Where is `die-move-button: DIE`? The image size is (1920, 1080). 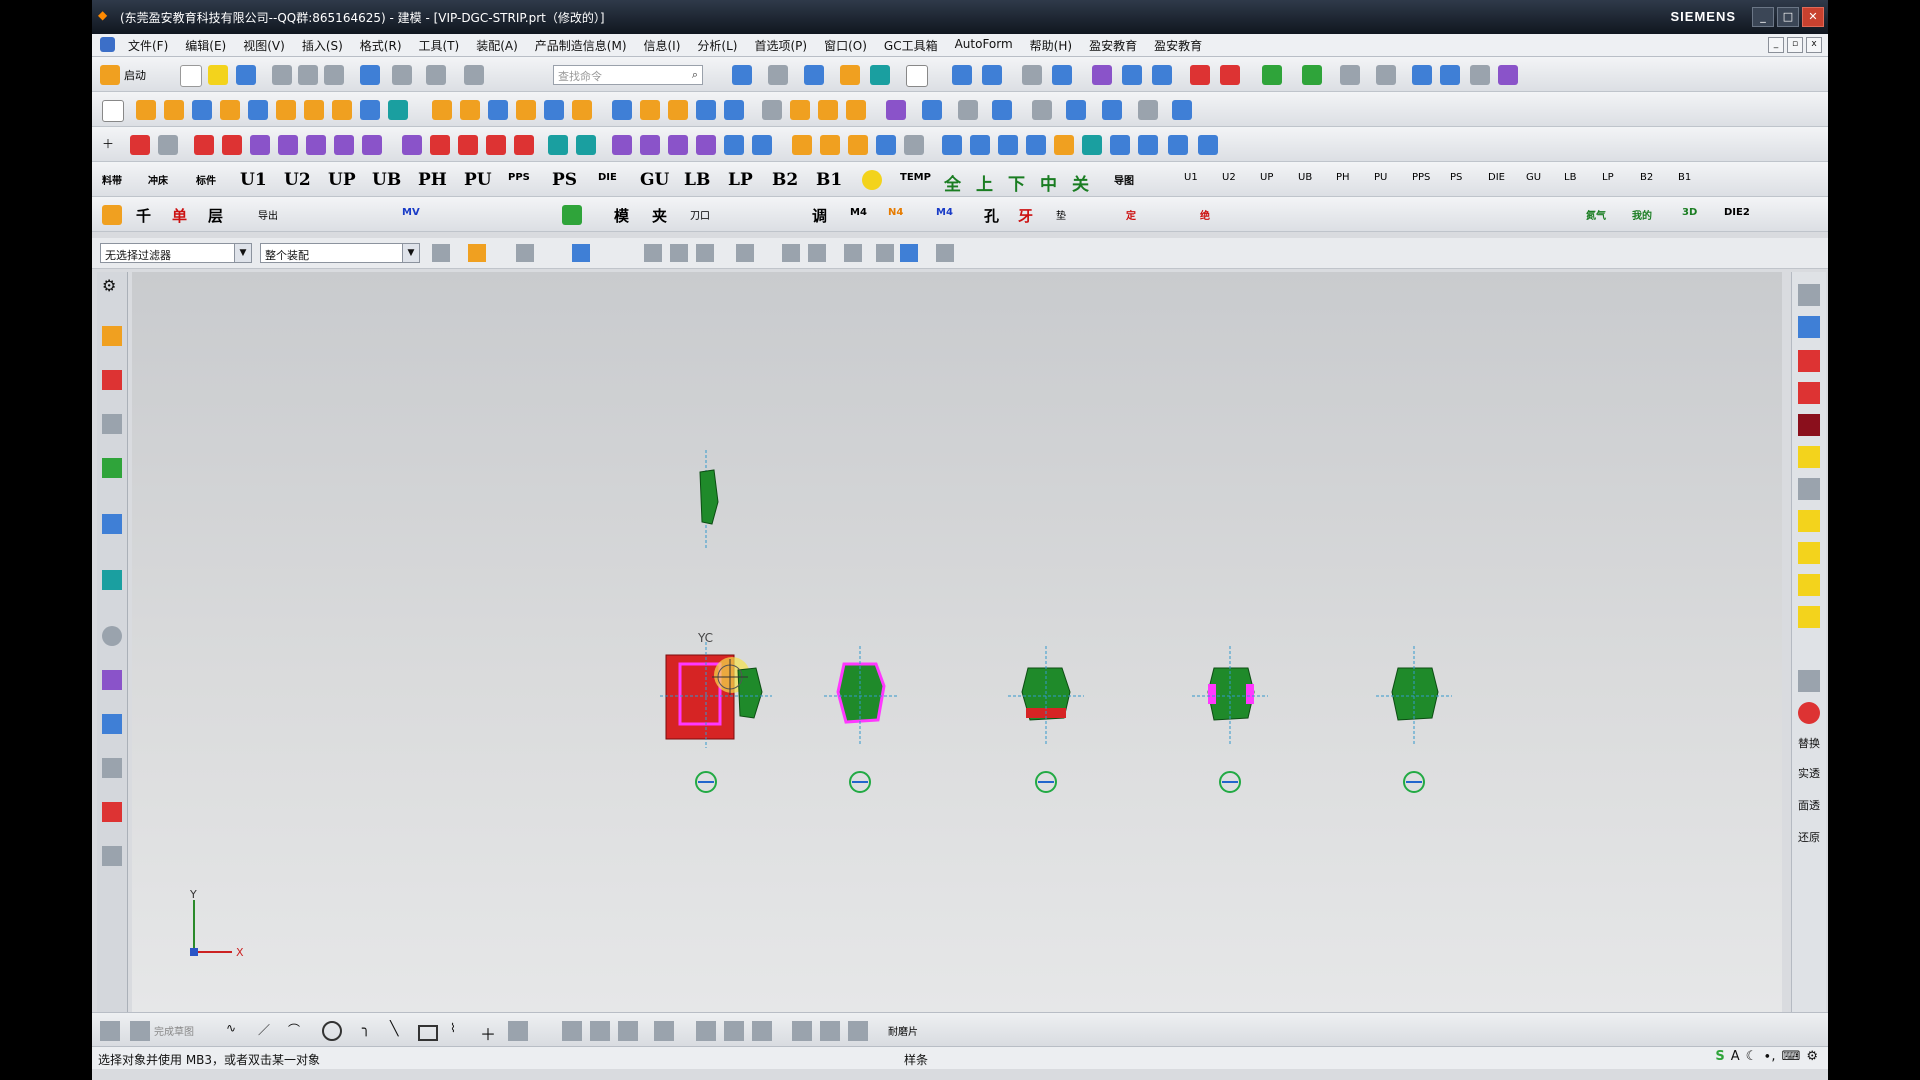
die-move-button: DIE is located at coordinates (1496, 177).